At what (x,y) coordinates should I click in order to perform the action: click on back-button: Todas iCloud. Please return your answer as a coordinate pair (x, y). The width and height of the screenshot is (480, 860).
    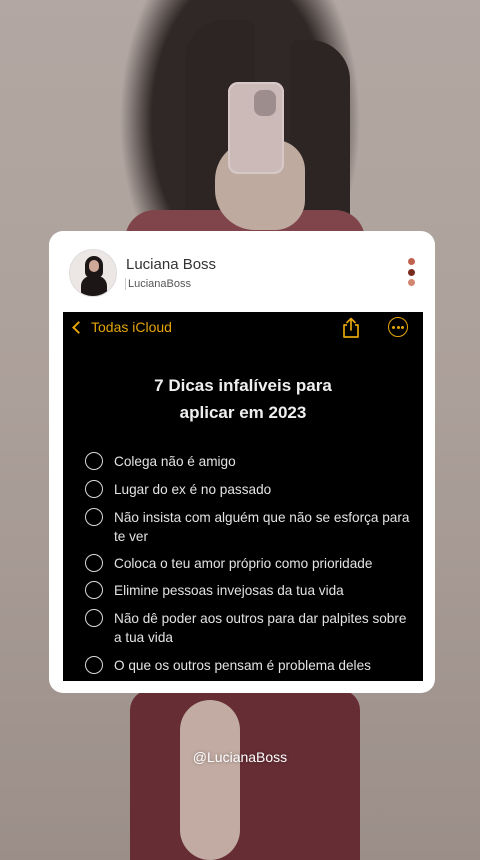
    Looking at the image, I should click on (121, 327).